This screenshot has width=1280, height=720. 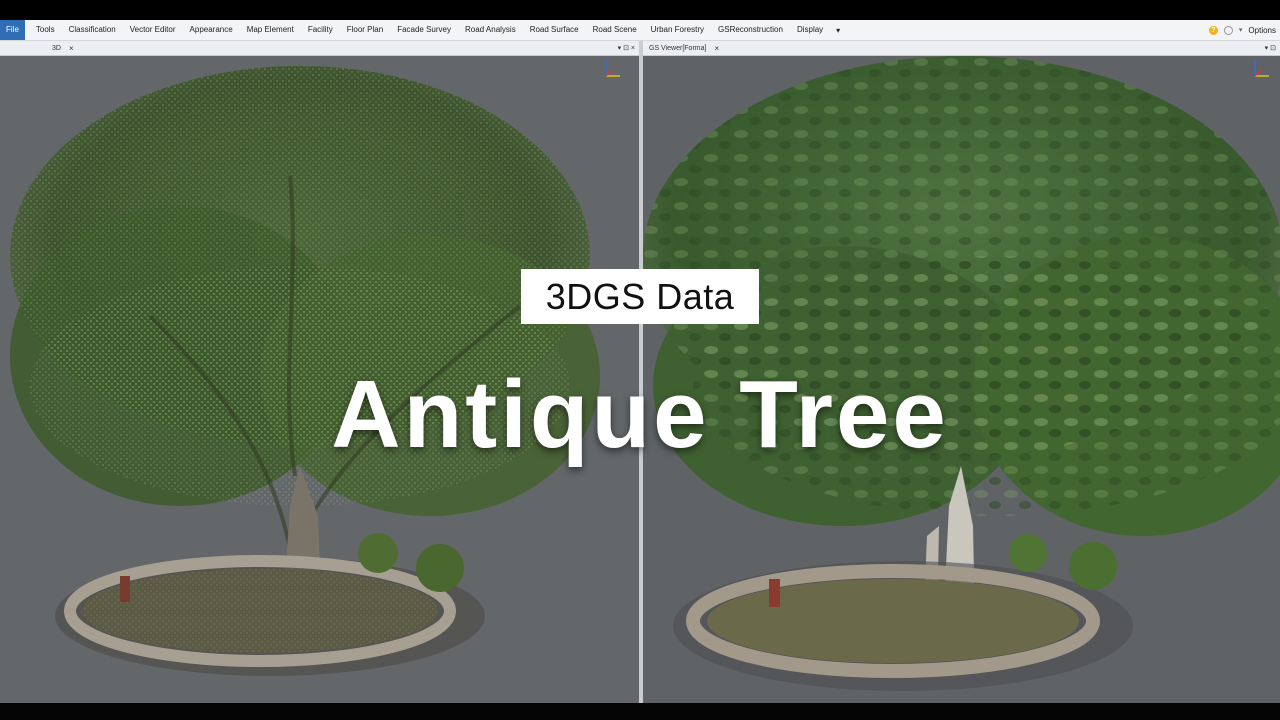 I want to click on caption-3dgs-data: 3DGS Data, so click(x=640, y=296).